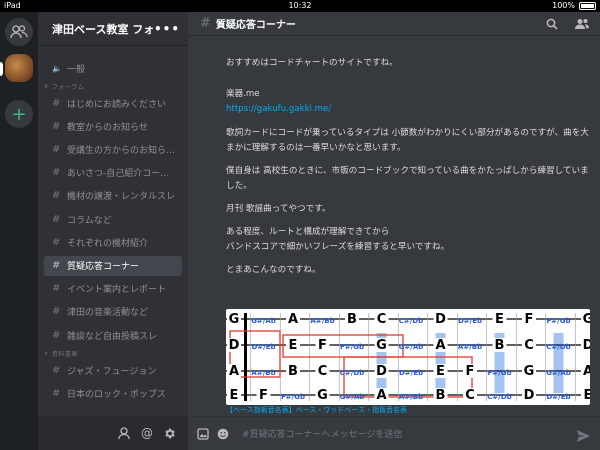 The height and width of the screenshot is (450, 600). What do you see at coordinates (147, 433) in the screenshot?
I see `mention-icon: @` at bounding box center [147, 433].